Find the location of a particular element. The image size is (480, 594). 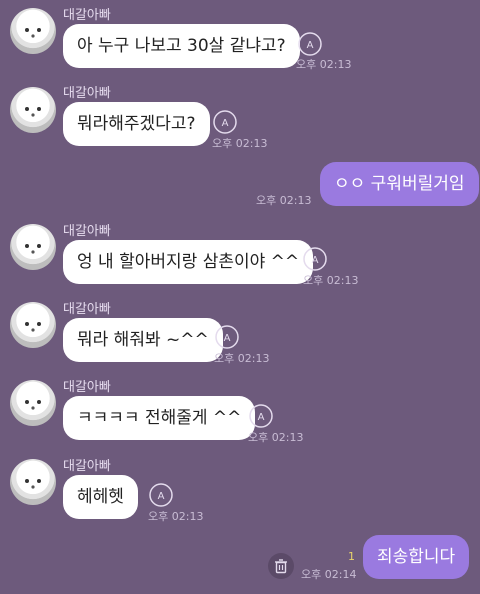

unread-count: 1 is located at coordinates (351, 556).